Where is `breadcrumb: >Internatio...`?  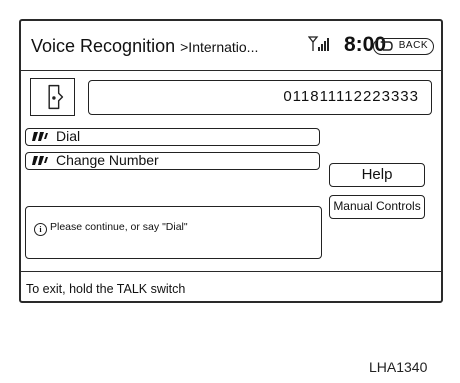 breadcrumb: >Internatio... is located at coordinates (219, 47).